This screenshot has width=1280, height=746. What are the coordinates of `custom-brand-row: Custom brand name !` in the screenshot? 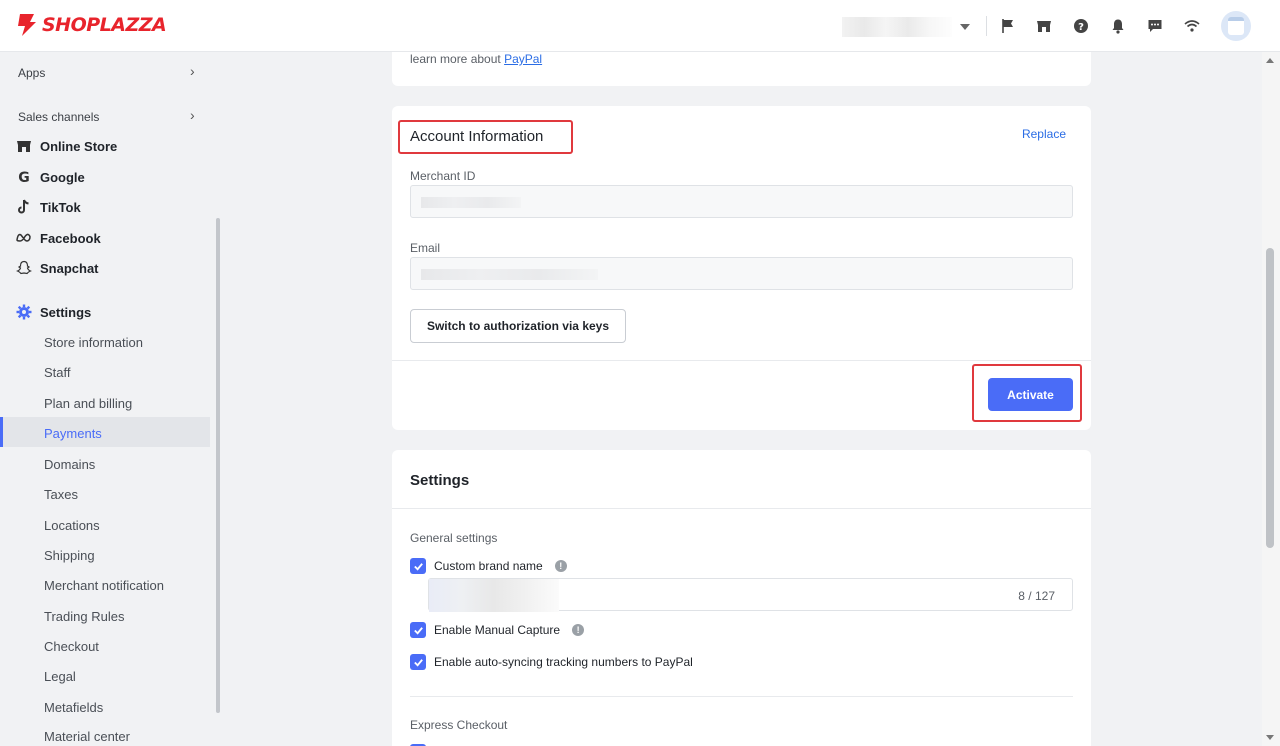 It's located at (488, 566).